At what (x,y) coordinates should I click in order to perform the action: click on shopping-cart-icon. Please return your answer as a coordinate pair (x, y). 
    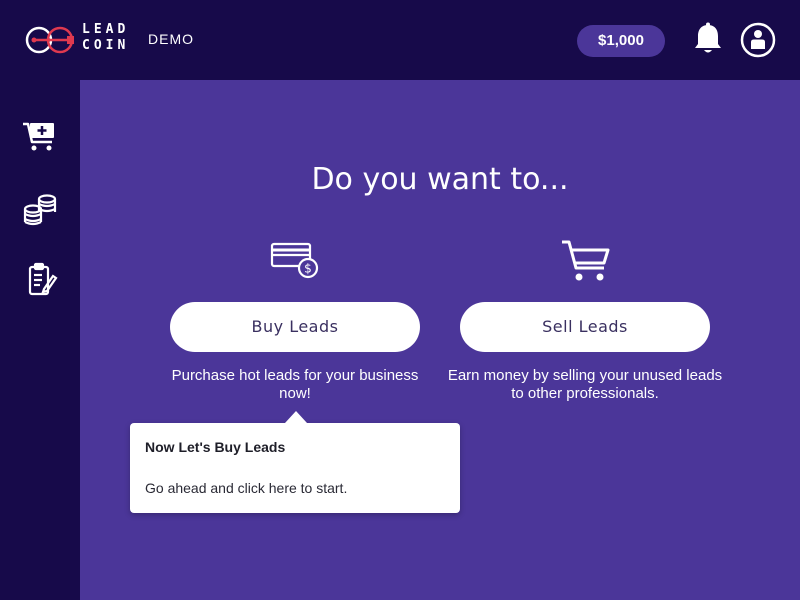
    Looking at the image, I should click on (586, 263).